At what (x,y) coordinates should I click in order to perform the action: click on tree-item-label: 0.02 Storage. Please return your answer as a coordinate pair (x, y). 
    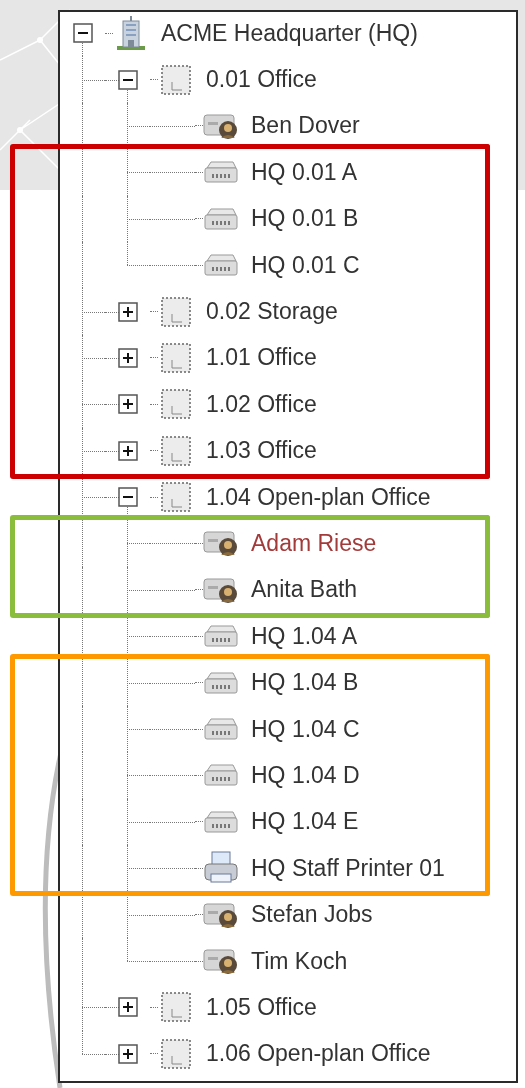
    Looking at the image, I should click on (272, 312).